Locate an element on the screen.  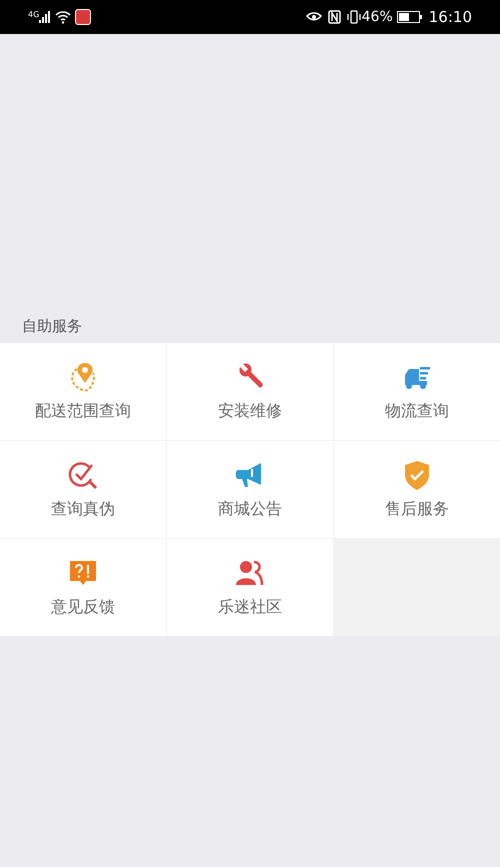
clock-time: 16:10 is located at coordinates (450, 17).